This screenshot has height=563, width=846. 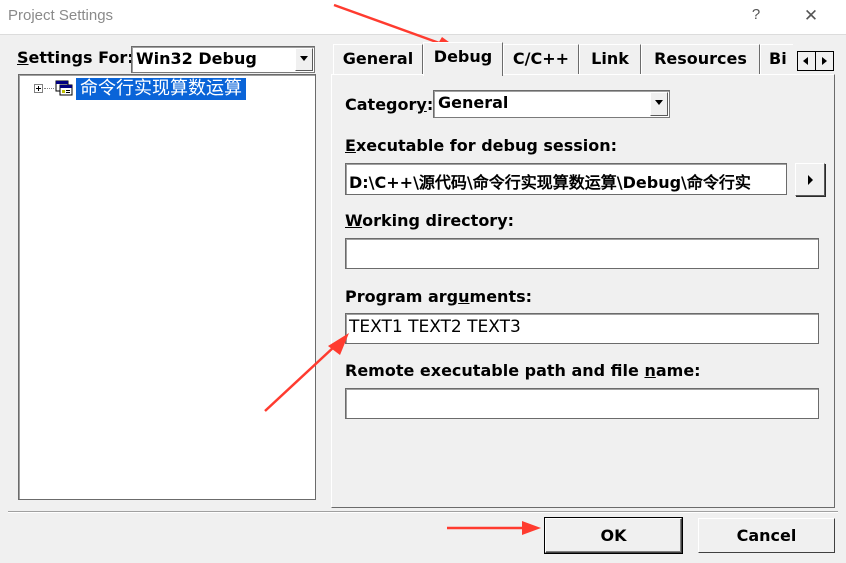 What do you see at coordinates (486, 145) in the screenshot?
I see `executable-label-text: xecutable for debug session:` at bounding box center [486, 145].